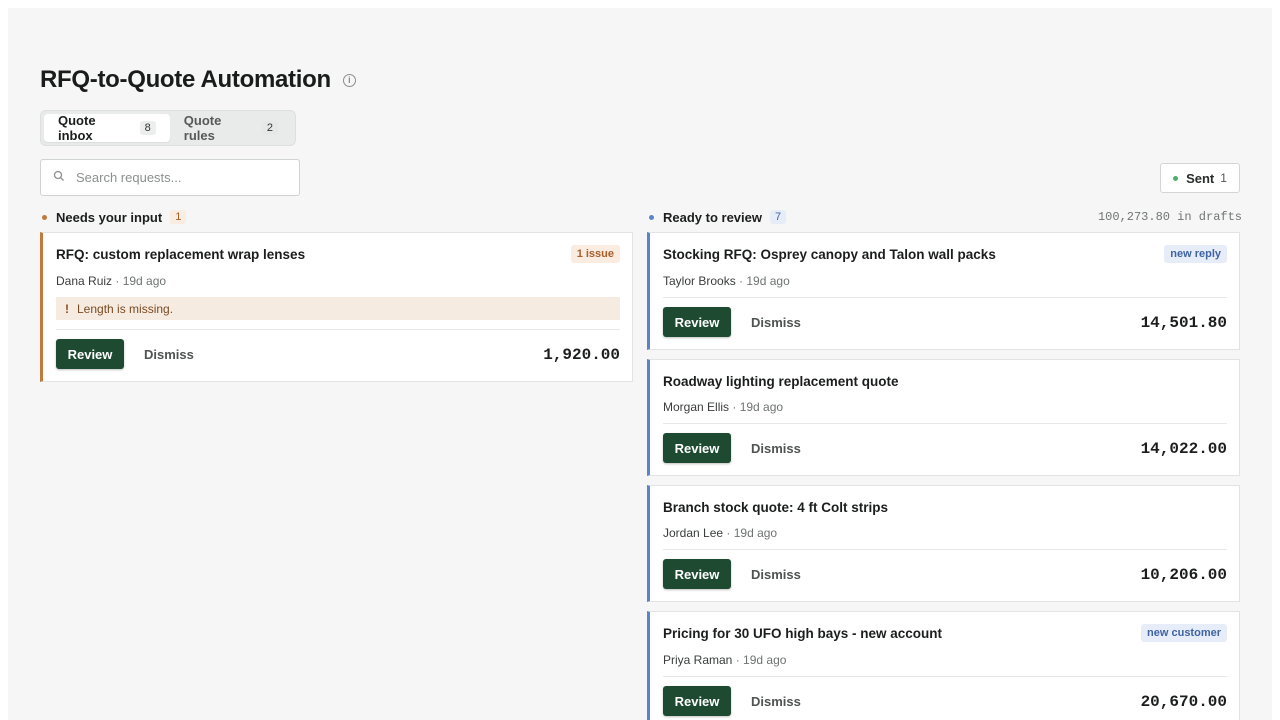 The width and height of the screenshot is (1280, 720). Describe the element at coordinates (595, 254) in the screenshot. I see `issue-badge: 1 issue` at that location.